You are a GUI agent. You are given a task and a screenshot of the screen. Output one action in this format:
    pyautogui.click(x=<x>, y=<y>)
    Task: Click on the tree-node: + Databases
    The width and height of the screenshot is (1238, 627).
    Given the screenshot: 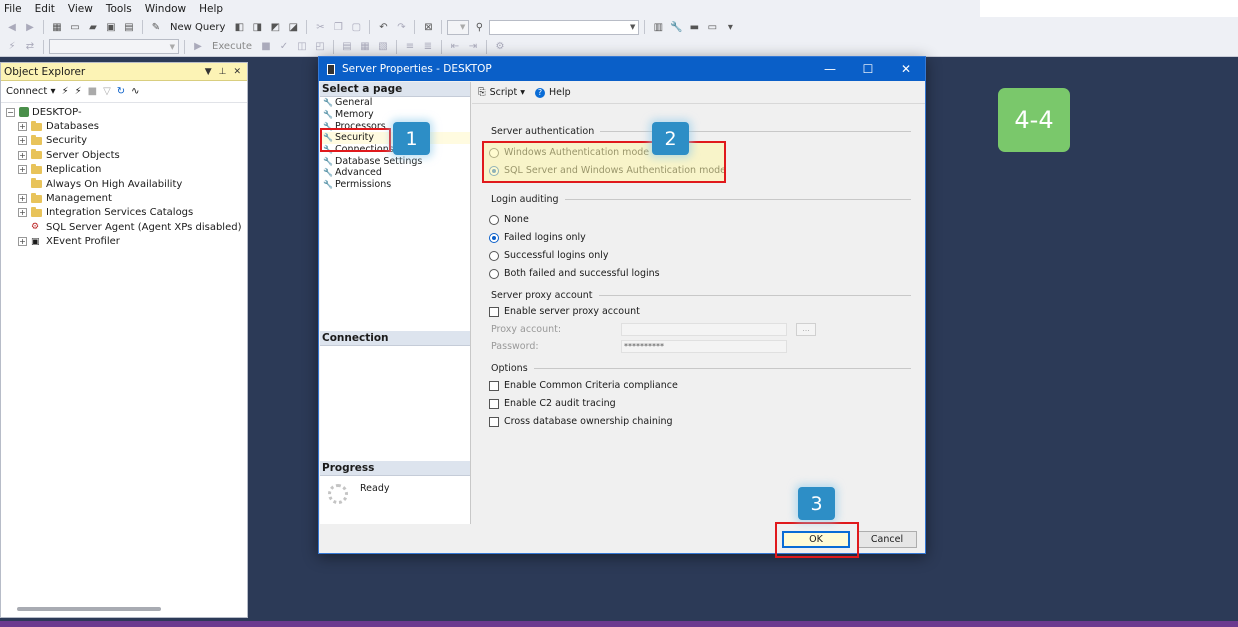 What is the action you would take?
    pyautogui.click(x=124, y=126)
    